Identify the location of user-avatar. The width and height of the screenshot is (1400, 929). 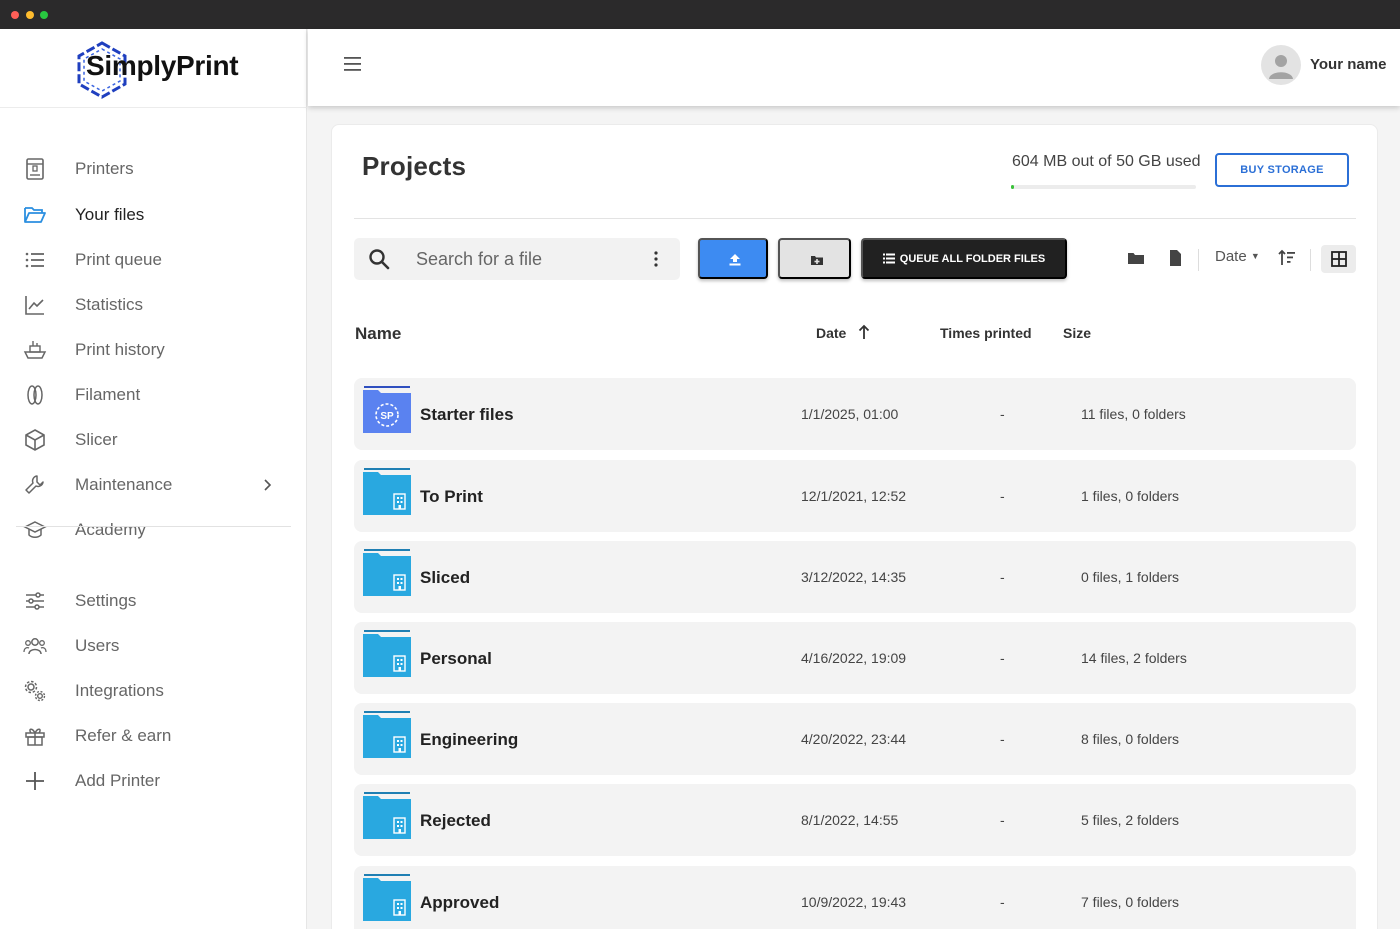
(1281, 65).